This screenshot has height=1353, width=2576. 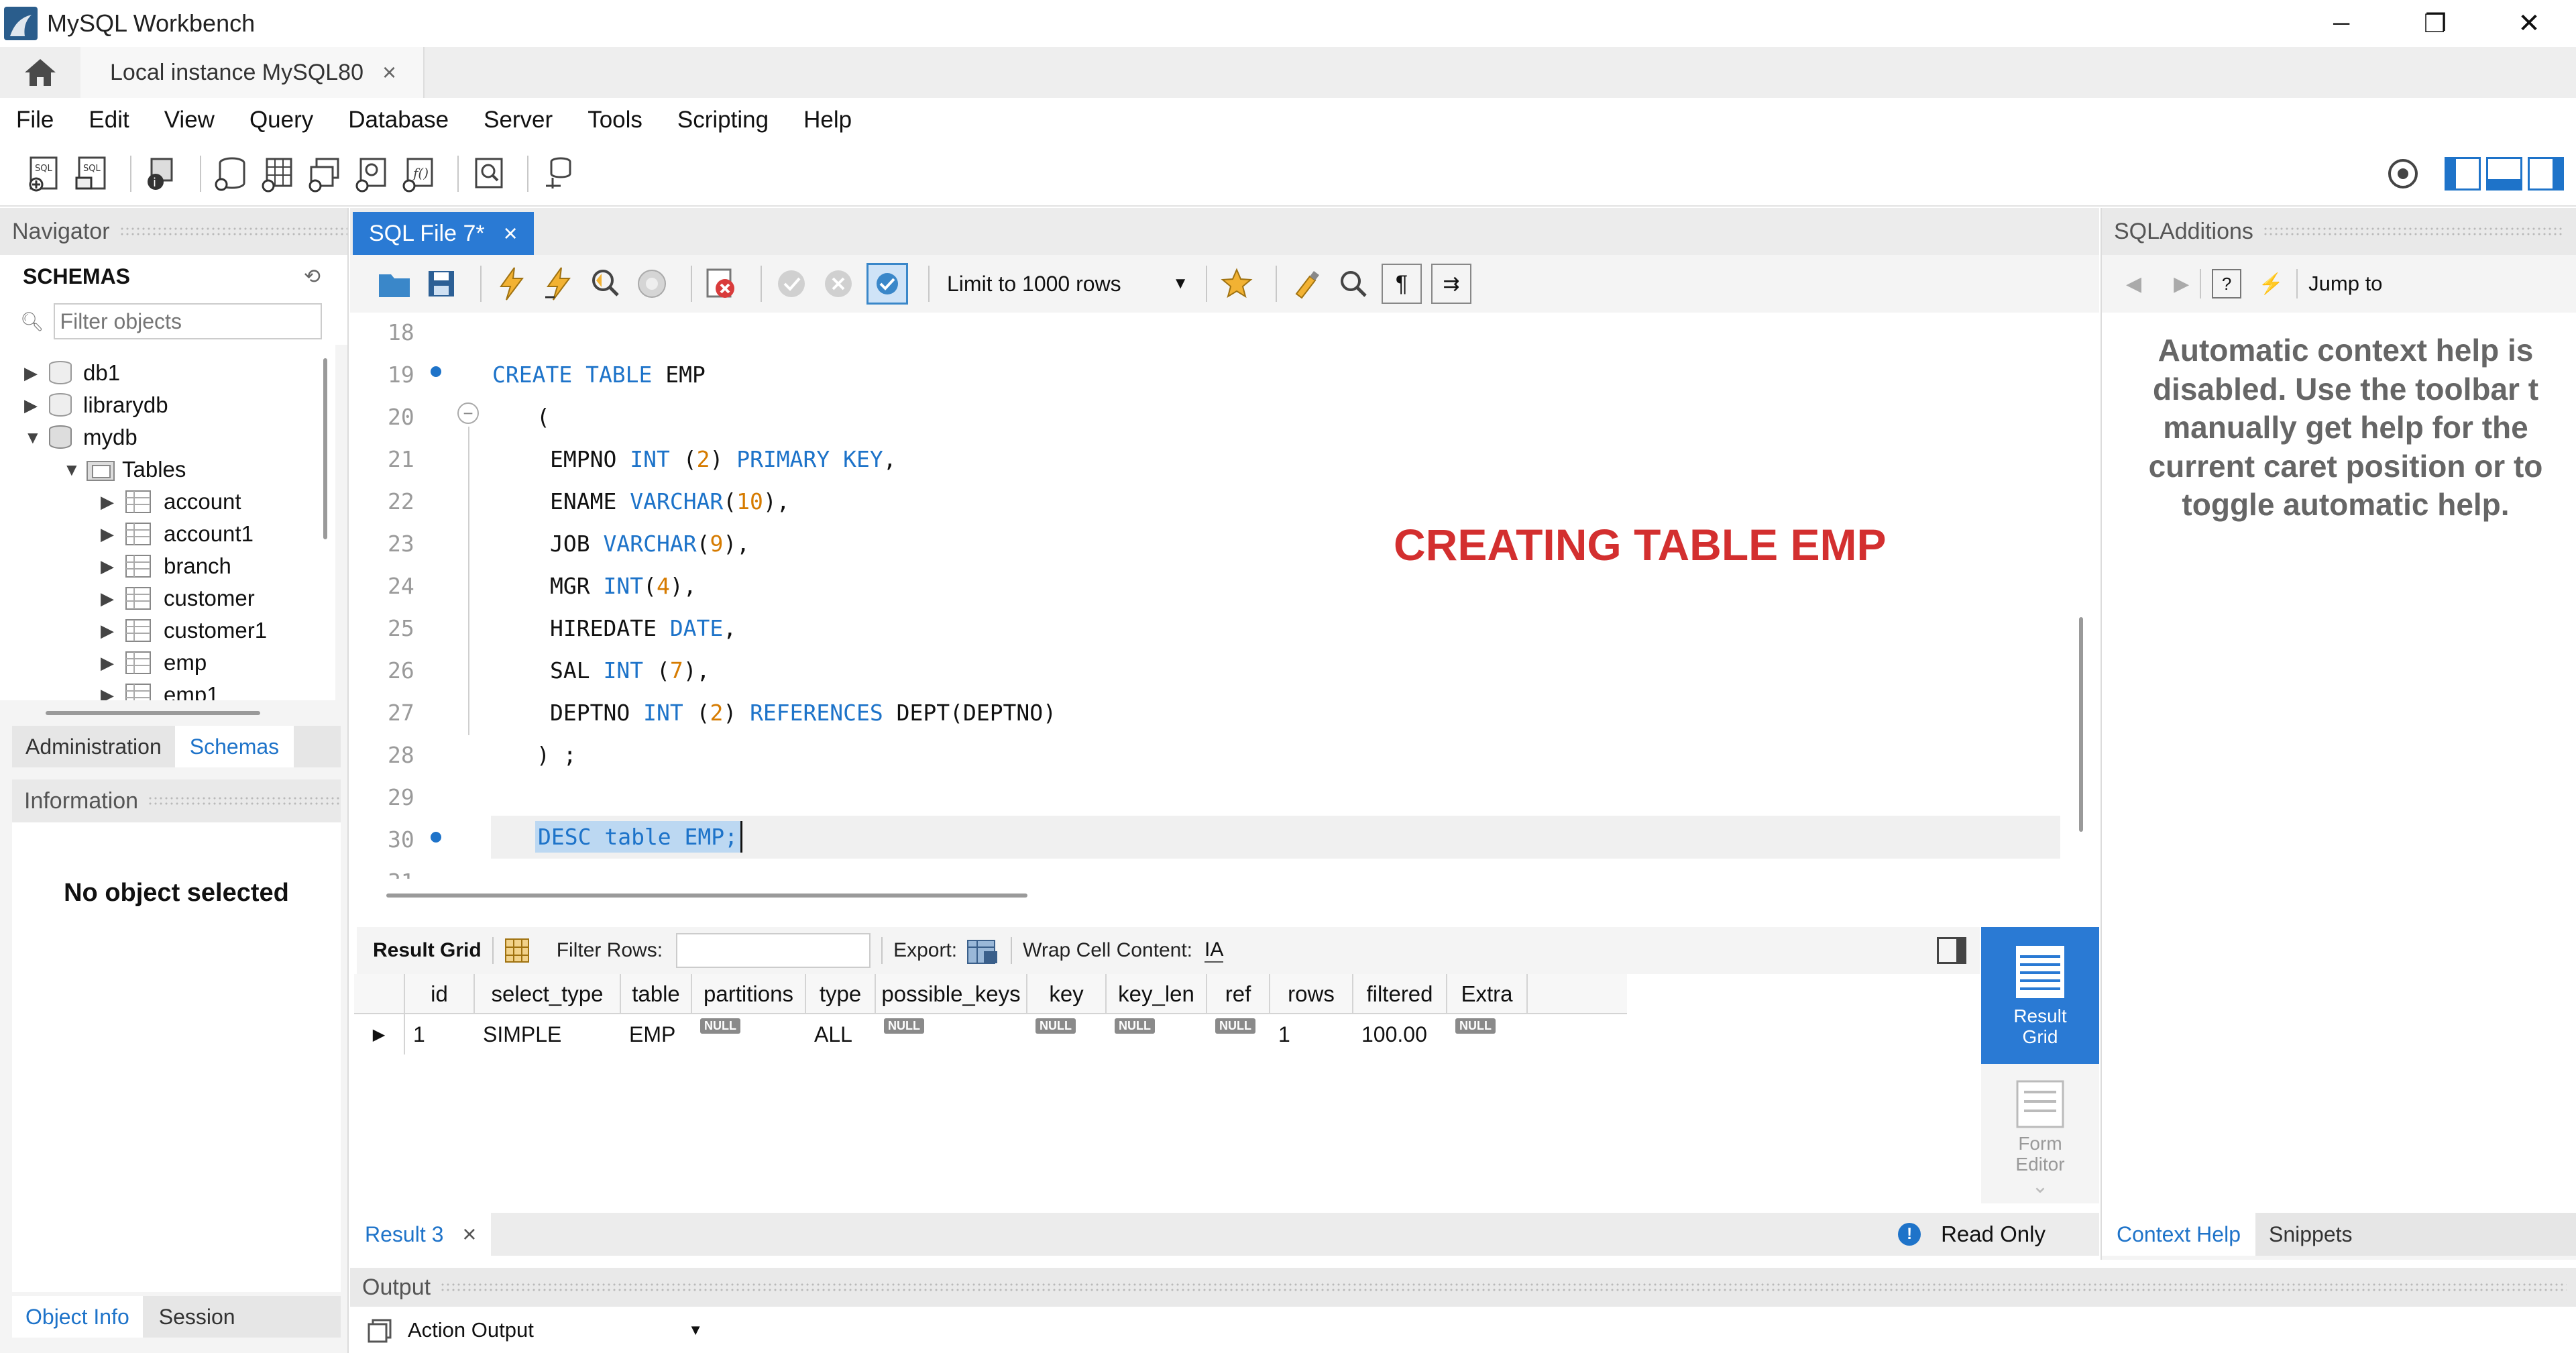 I want to click on column-header-possible-keys: possible_keys, so click(x=951, y=994).